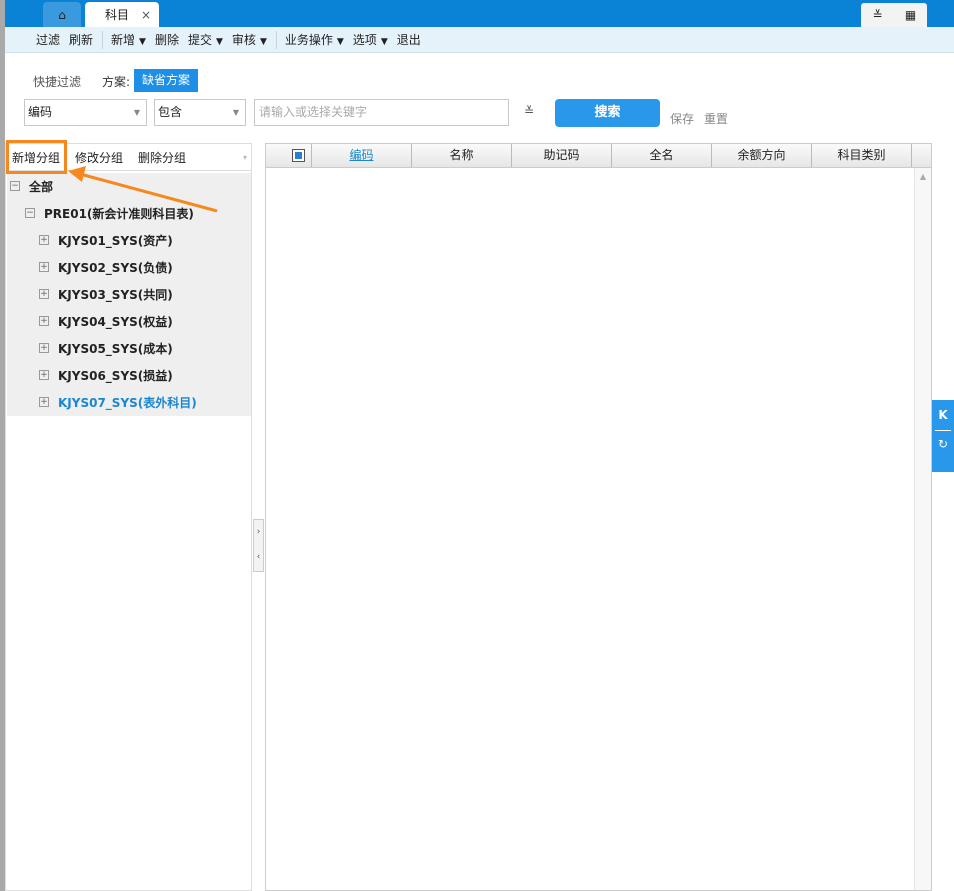  Describe the element at coordinates (362, 155) in the screenshot. I see `column-header: 编码` at that location.